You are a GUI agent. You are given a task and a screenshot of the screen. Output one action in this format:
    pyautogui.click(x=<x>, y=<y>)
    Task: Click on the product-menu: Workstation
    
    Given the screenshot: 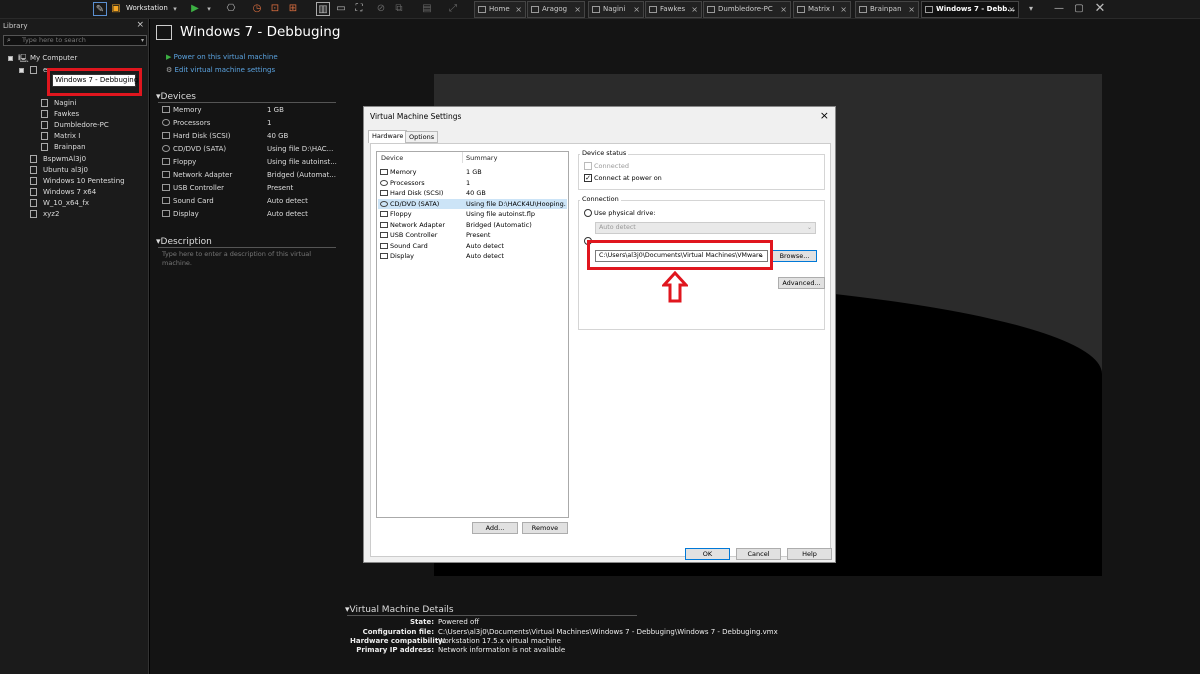 What is the action you would take?
    pyautogui.click(x=147, y=8)
    